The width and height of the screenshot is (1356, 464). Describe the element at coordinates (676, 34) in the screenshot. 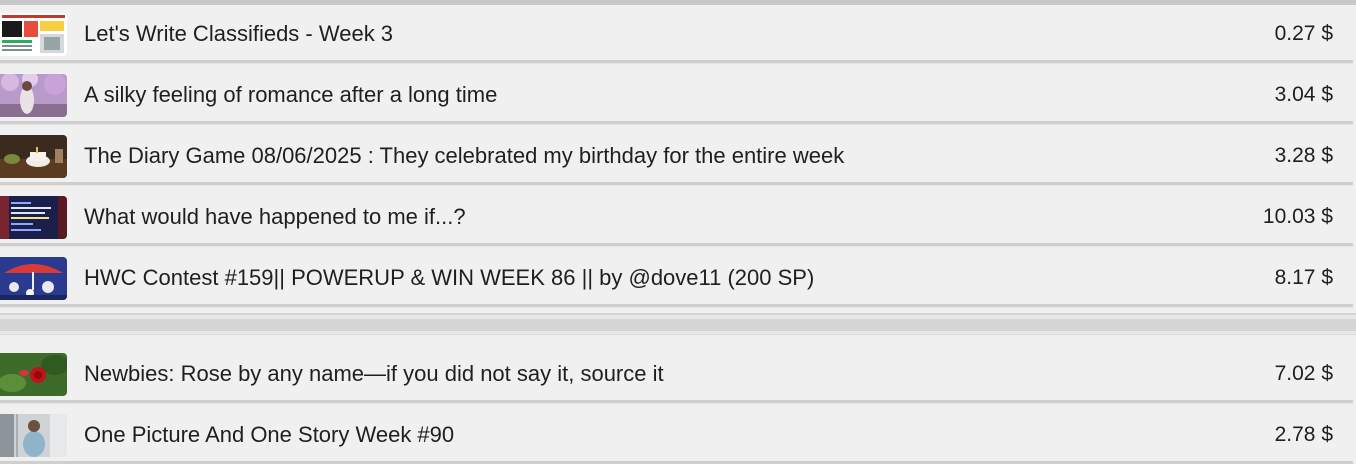

I see `post-row: Let's Write Classifieds - Week 3 0.27 $` at that location.